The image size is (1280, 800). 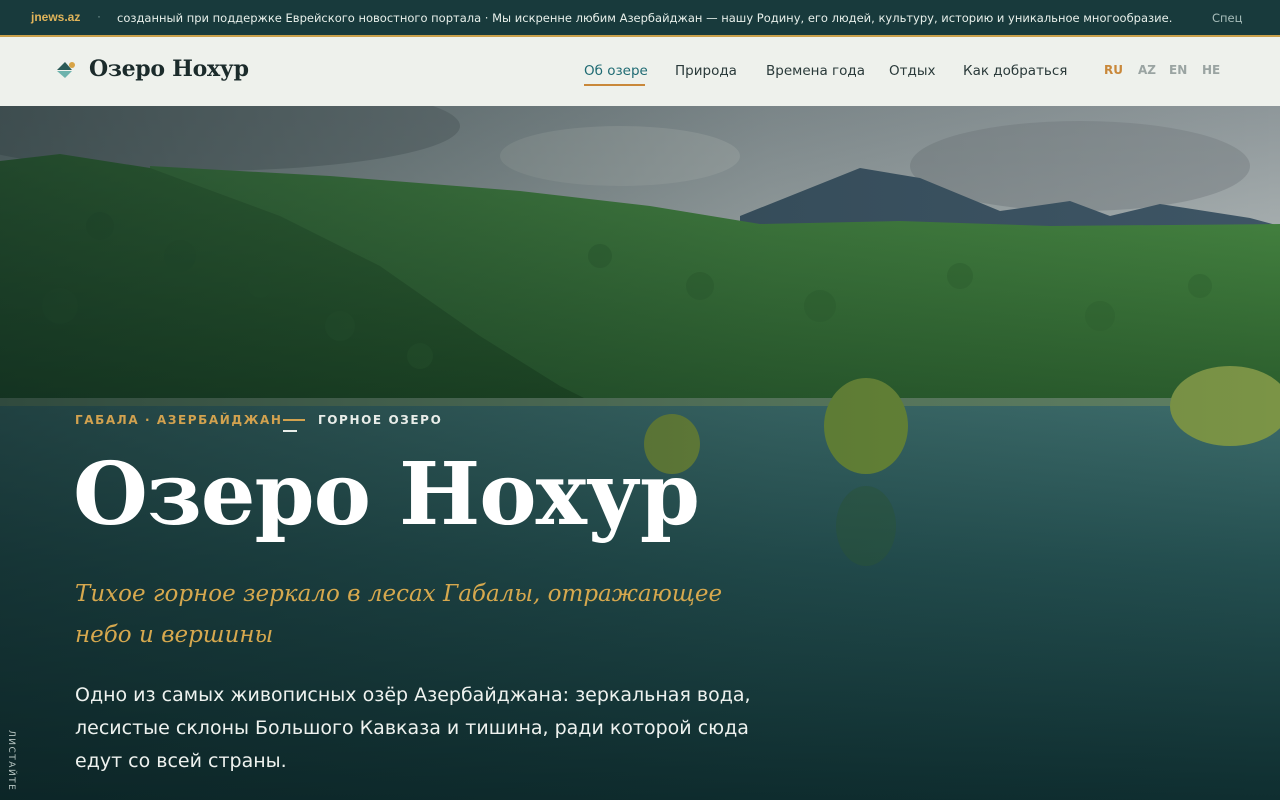 I want to click on nav-how-to-get: Как добраться, so click(x=1015, y=71).